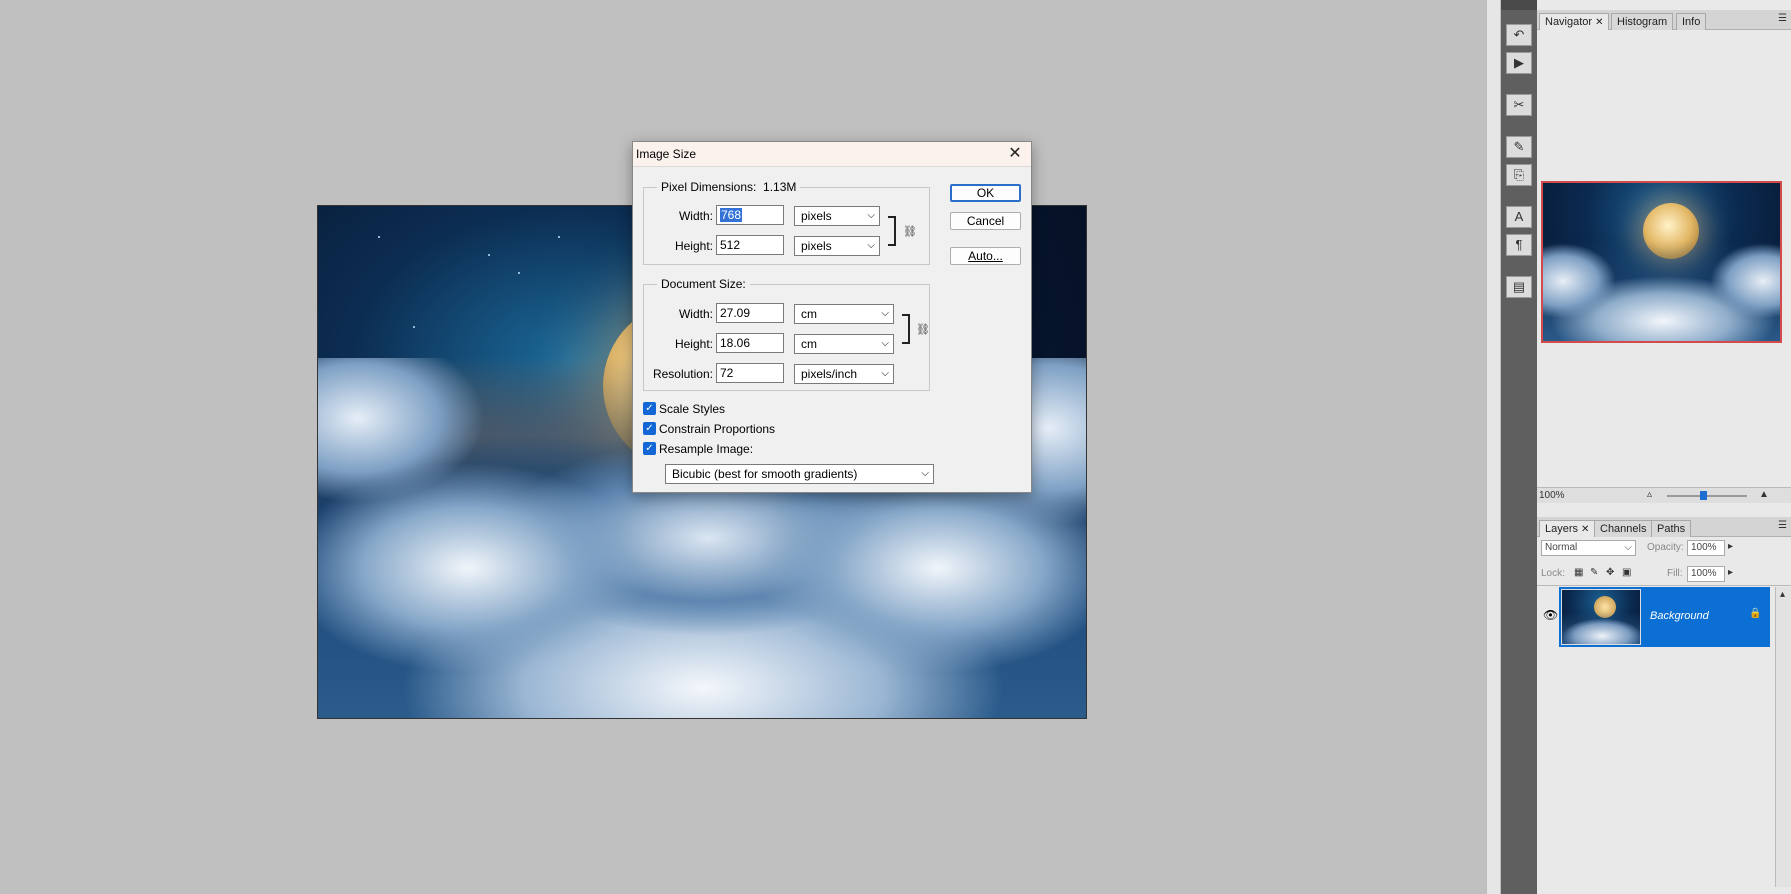 The width and height of the screenshot is (1791, 894). What do you see at coordinates (693, 246) in the screenshot?
I see `pixel-height-label: Height:` at bounding box center [693, 246].